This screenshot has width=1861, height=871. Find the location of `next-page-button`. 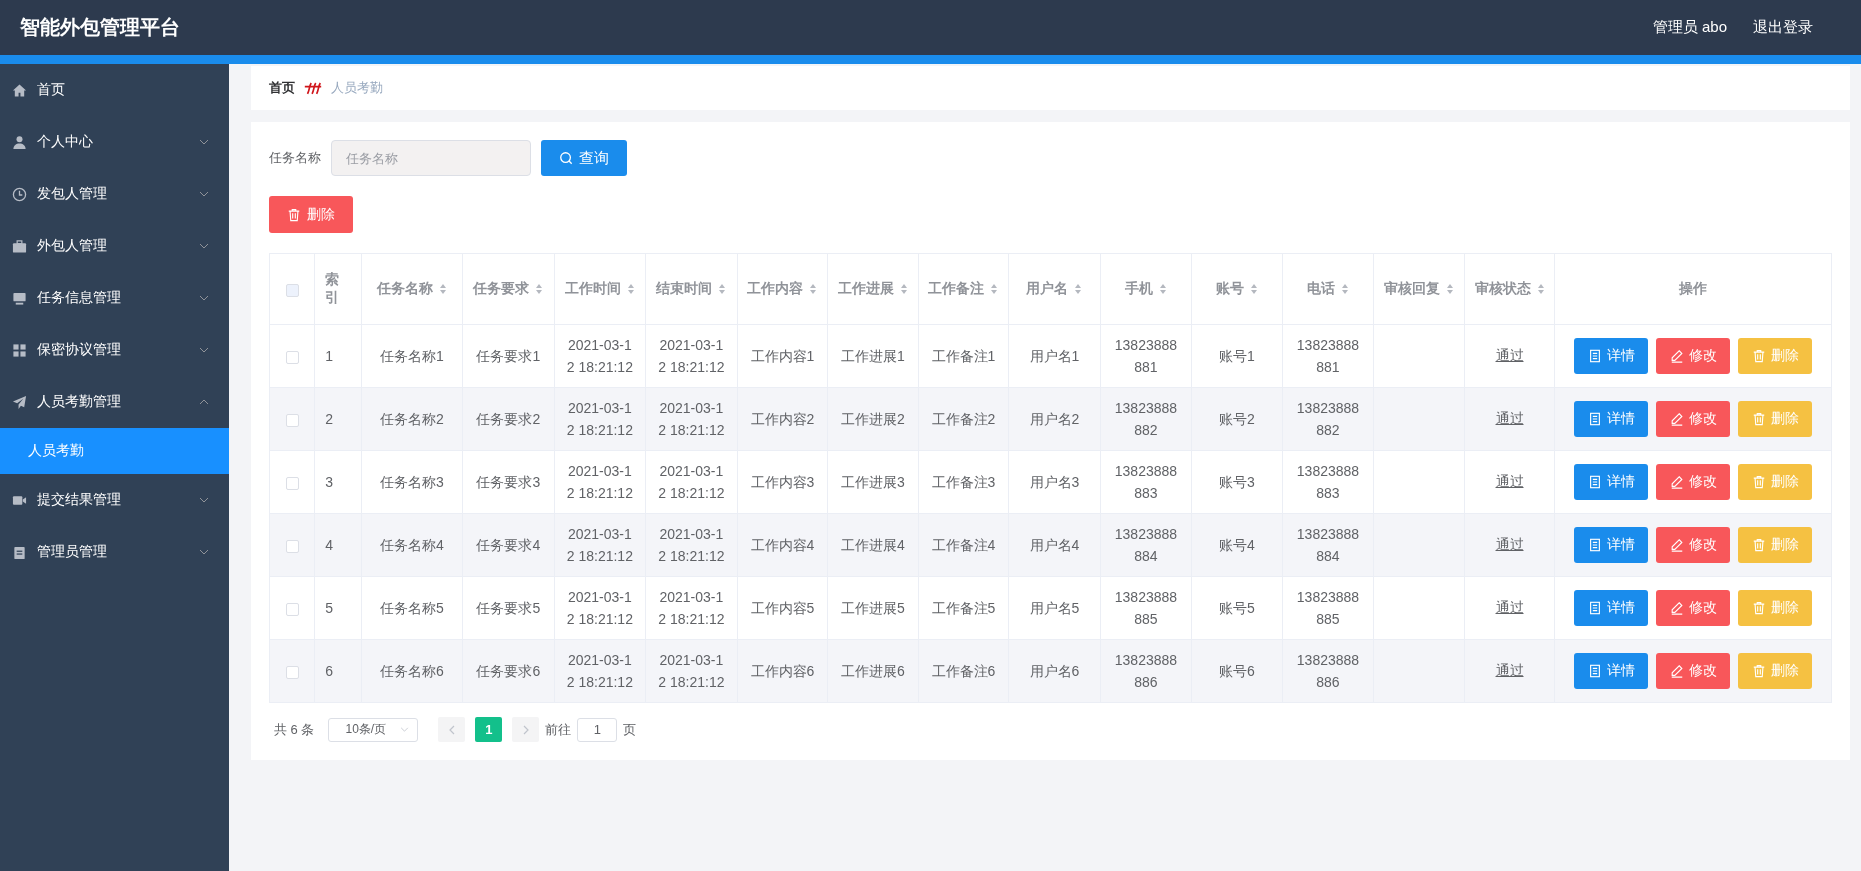

next-page-button is located at coordinates (526, 729).